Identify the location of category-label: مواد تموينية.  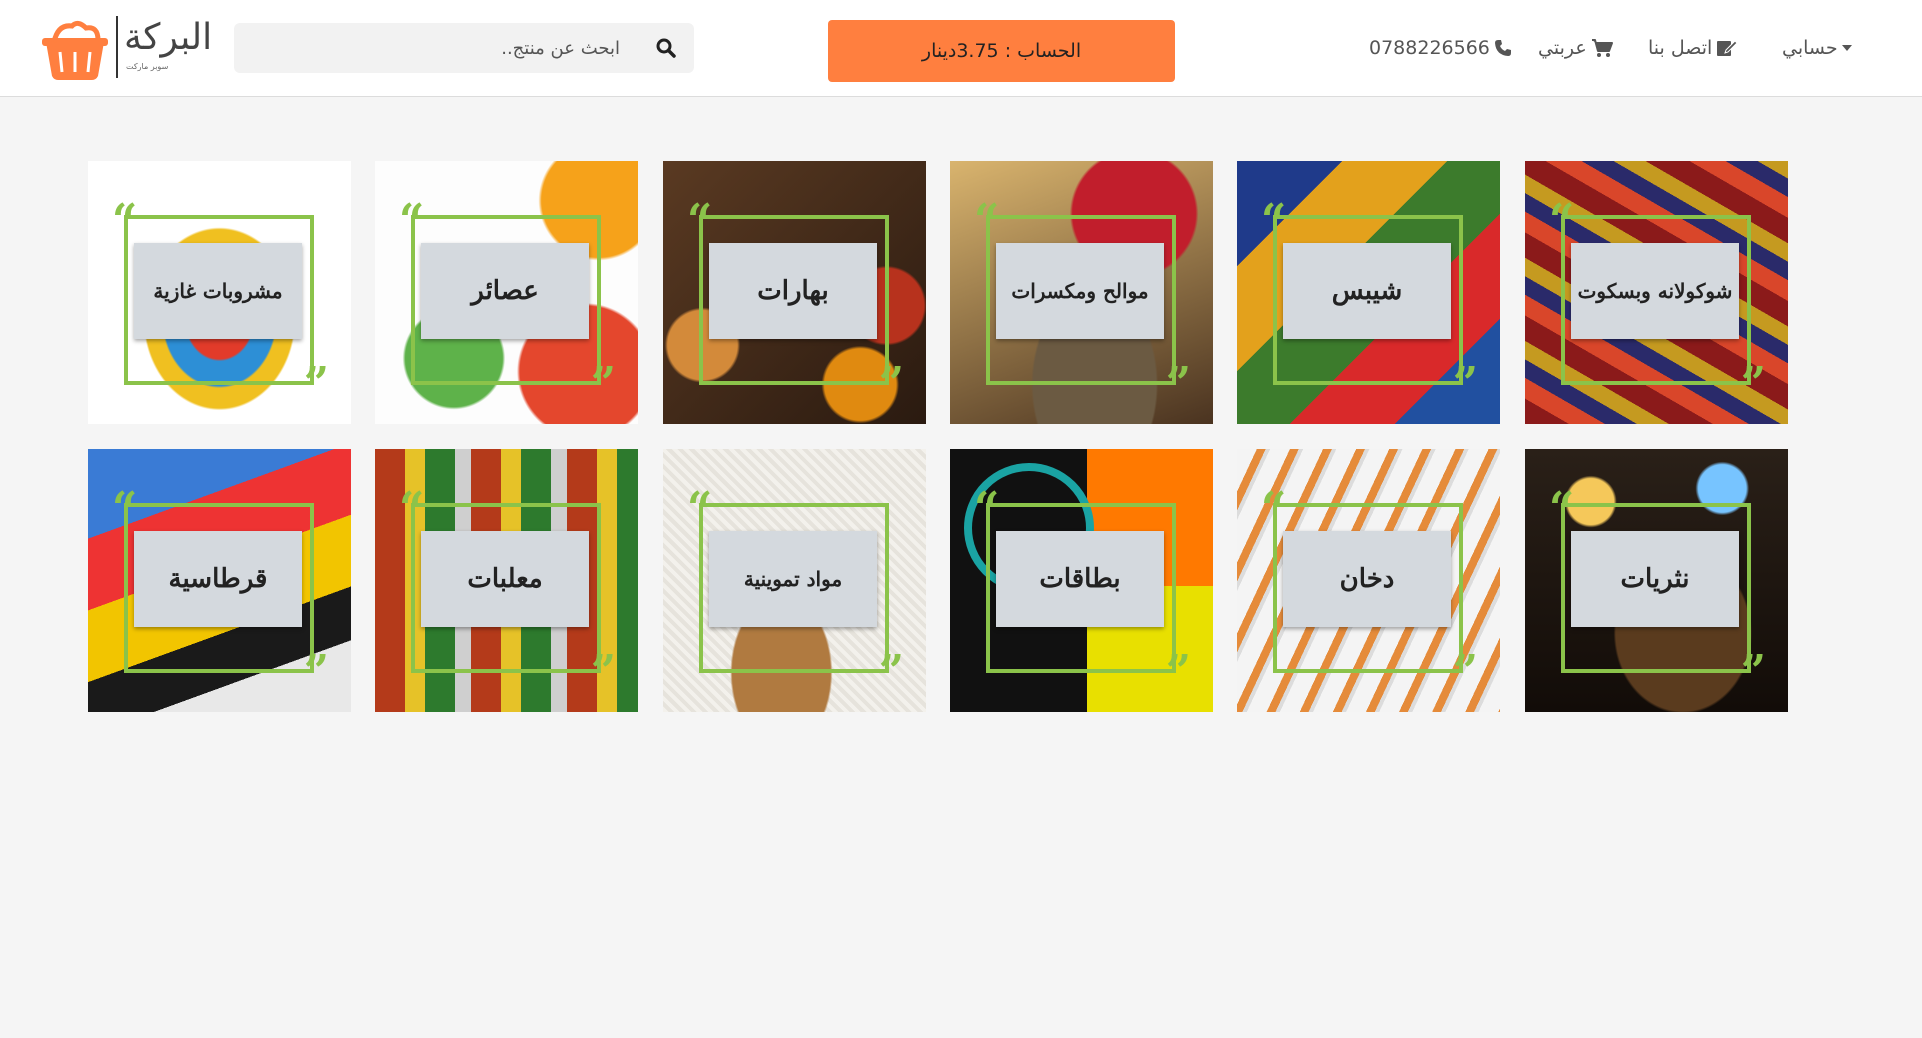
(793, 579).